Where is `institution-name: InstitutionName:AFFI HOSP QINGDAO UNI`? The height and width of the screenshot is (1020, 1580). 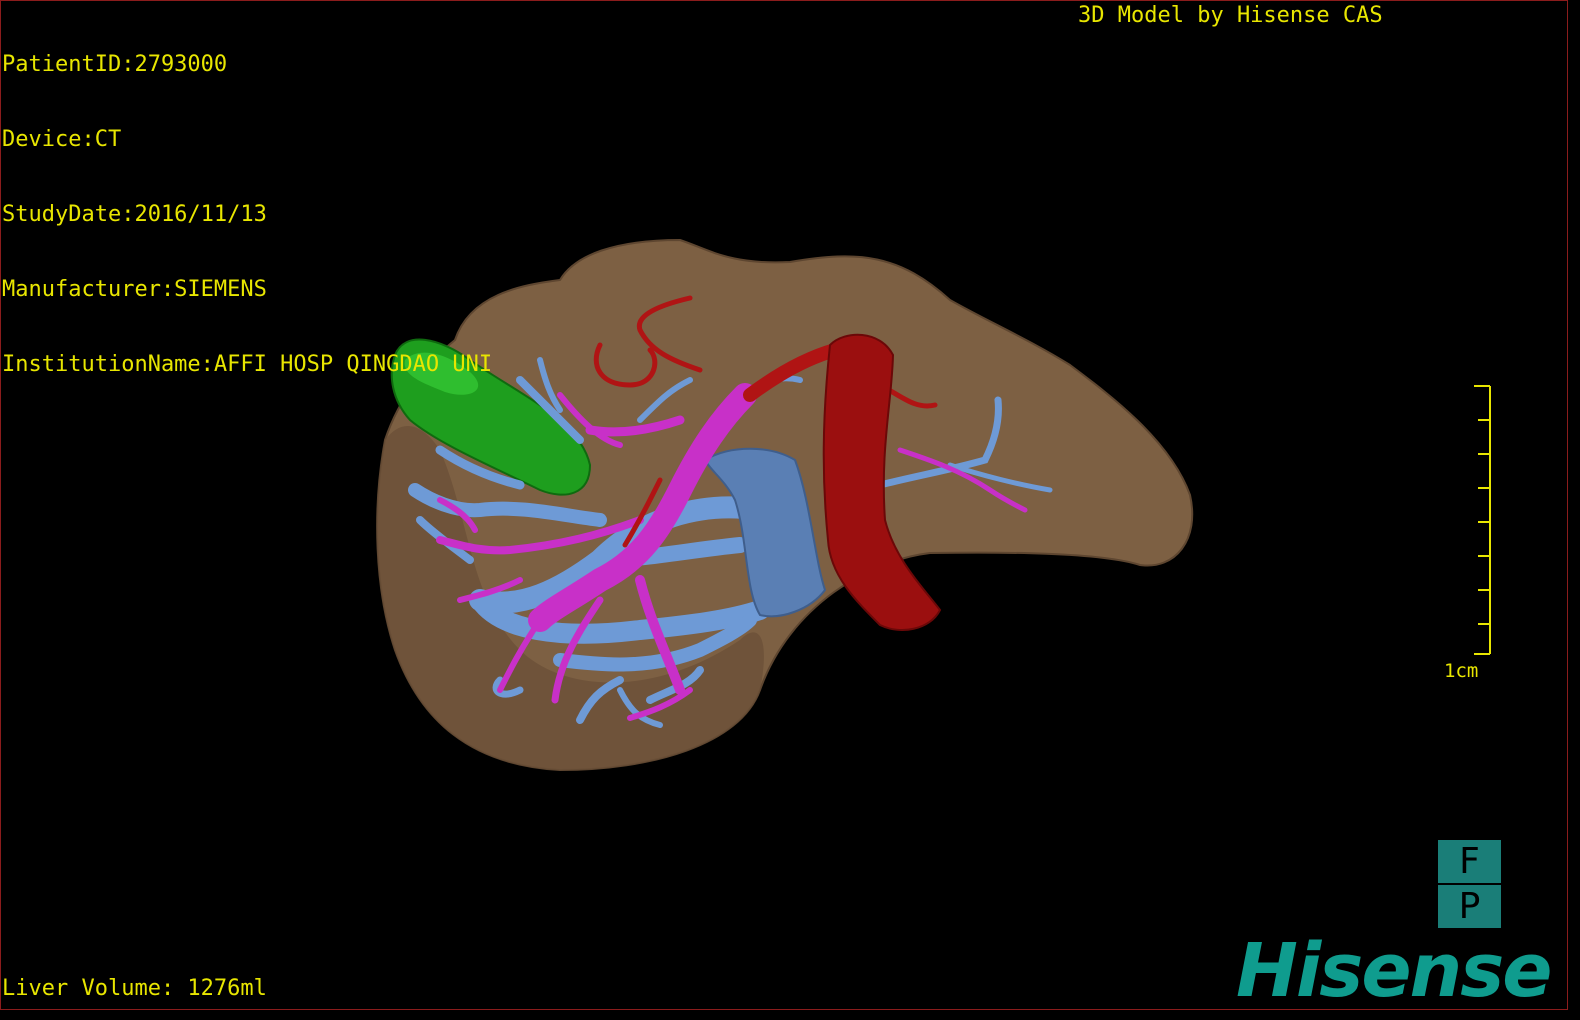 institution-name: InstitutionName:AFFI HOSP QINGDAO UNI is located at coordinates (247, 364).